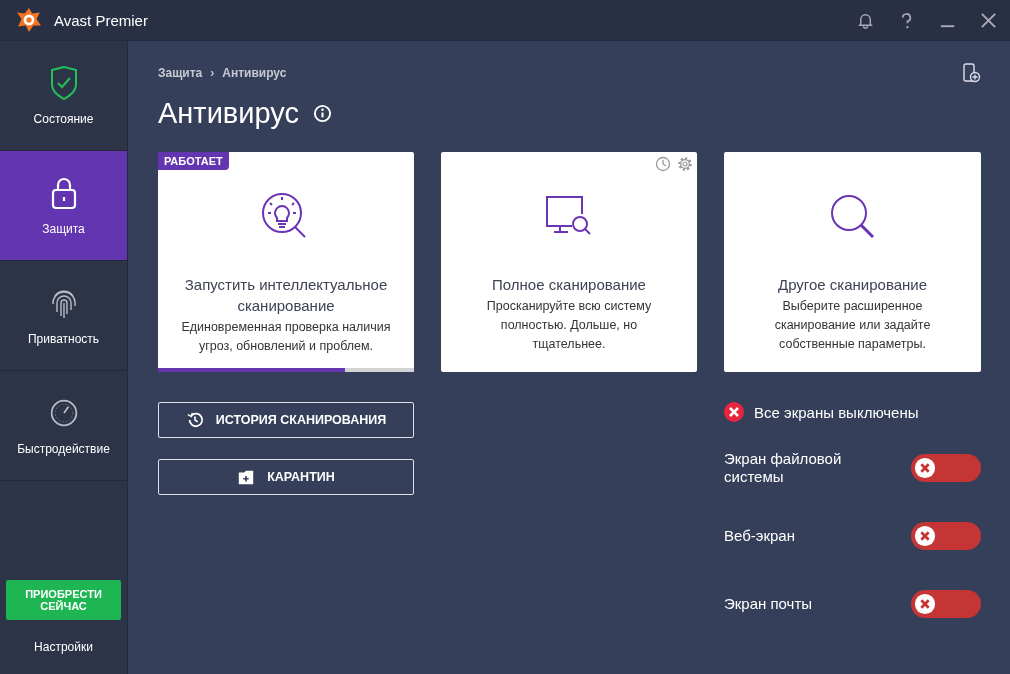  What do you see at coordinates (286, 477) in the screenshot?
I see `action-button: КАРАНТИН` at bounding box center [286, 477].